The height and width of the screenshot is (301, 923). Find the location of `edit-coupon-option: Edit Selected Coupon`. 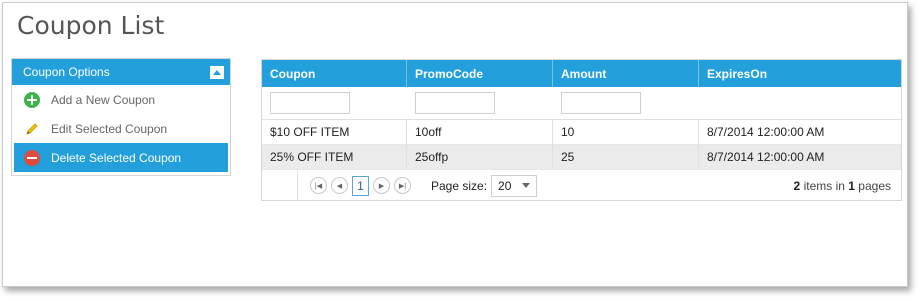

edit-coupon-option: Edit Selected Coupon is located at coordinates (121, 128).